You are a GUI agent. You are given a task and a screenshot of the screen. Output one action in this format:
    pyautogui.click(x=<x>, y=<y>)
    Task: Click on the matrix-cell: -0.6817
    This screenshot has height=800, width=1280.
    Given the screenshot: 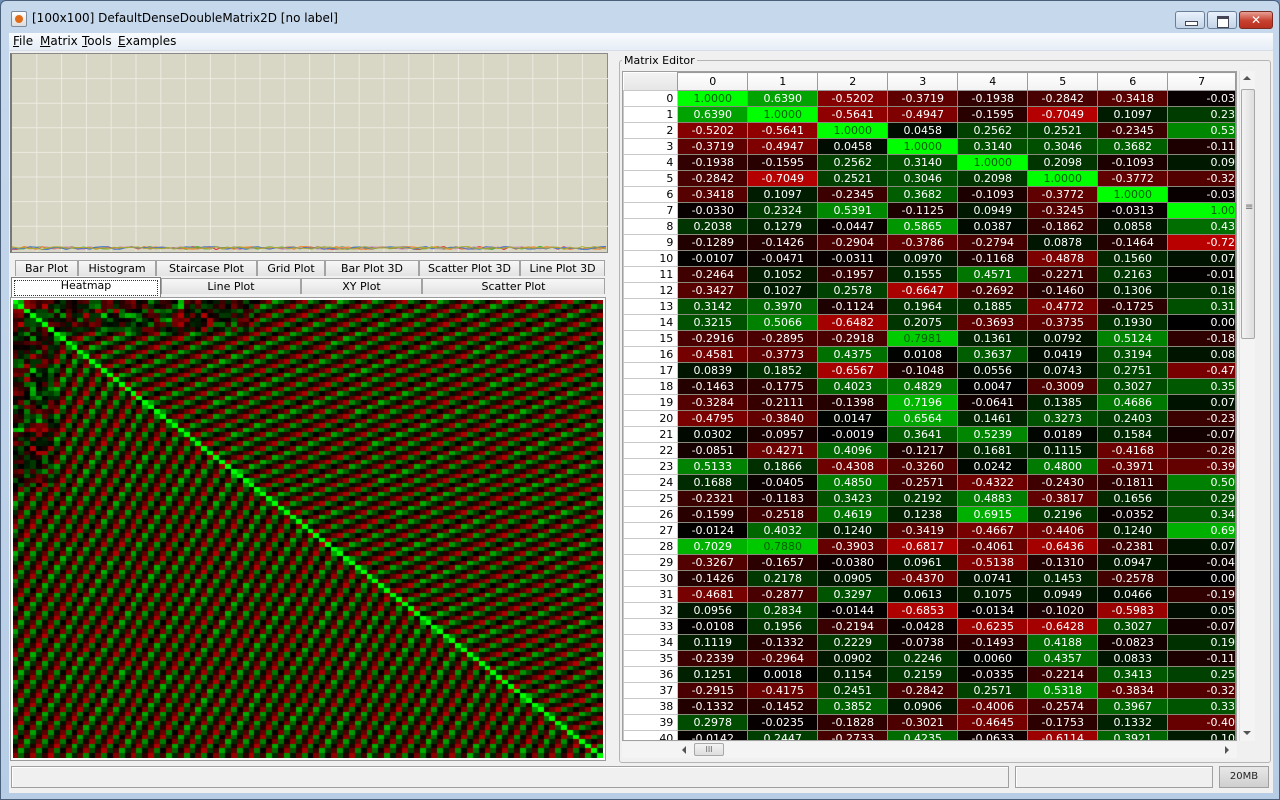 What is the action you would take?
    pyautogui.click(x=923, y=546)
    